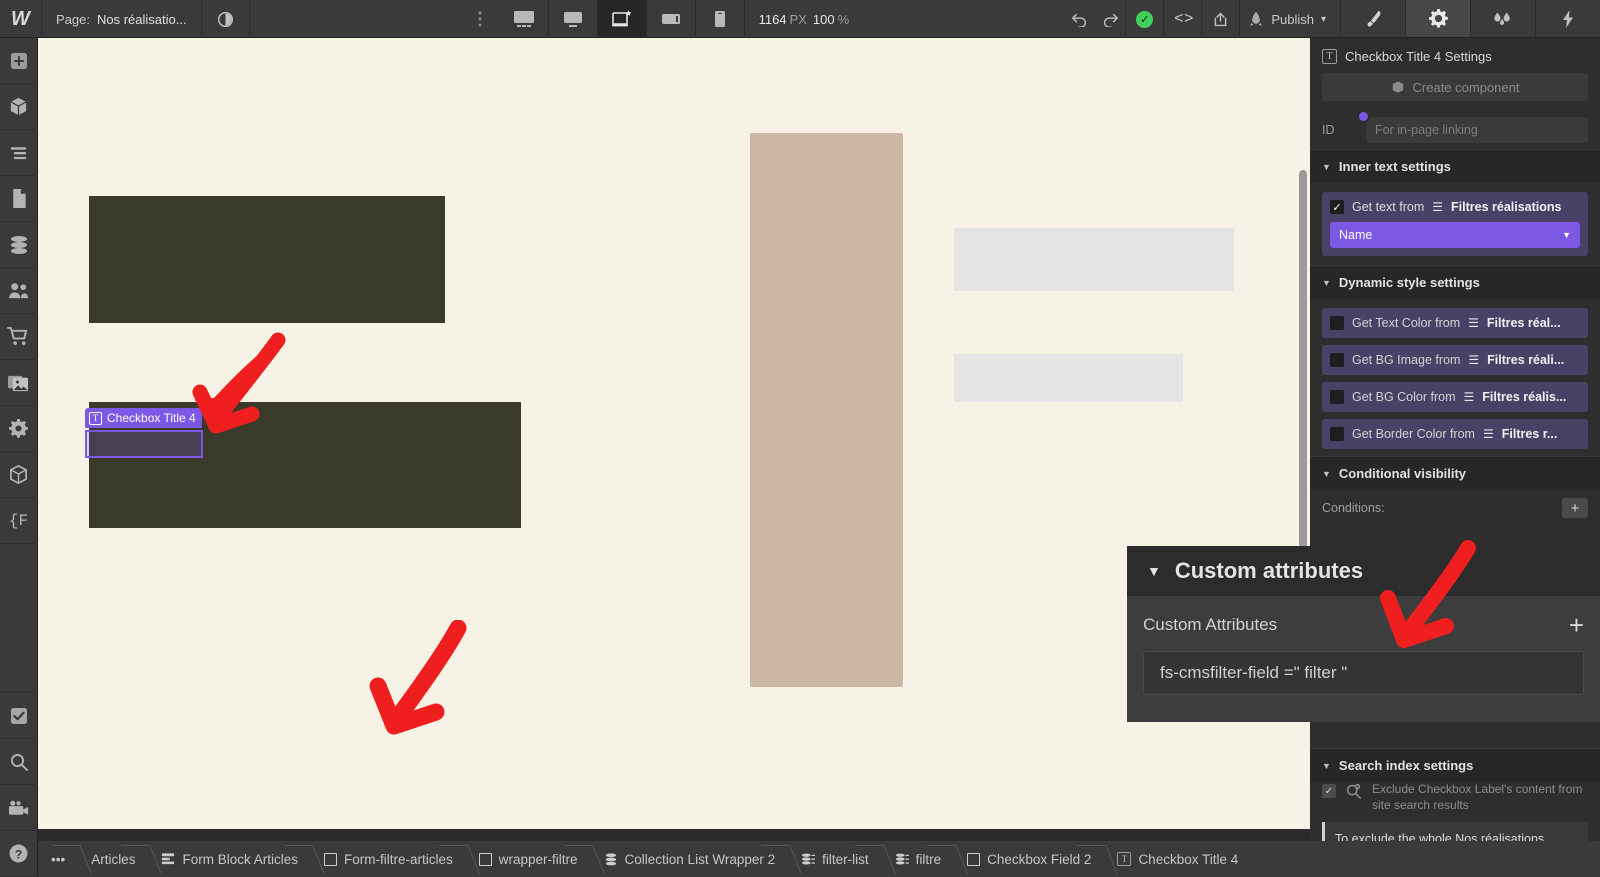 Image resolution: width=1600 pixels, height=877 pixels. What do you see at coordinates (1506, 207) in the screenshot?
I see `binding-source: Filtres réalisations` at bounding box center [1506, 207].